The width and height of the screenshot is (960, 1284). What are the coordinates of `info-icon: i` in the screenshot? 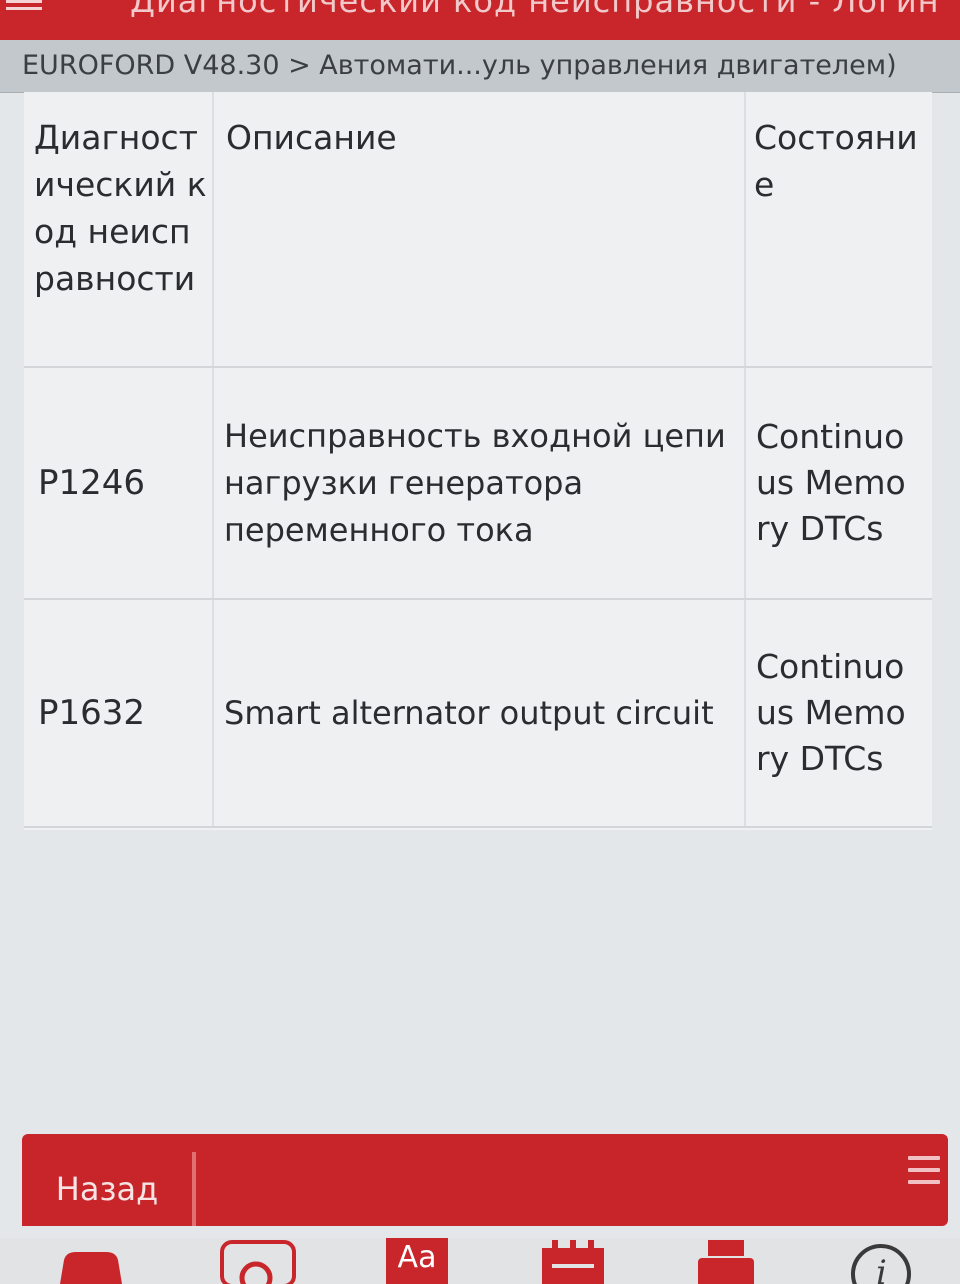 It's located at (881, 1261).